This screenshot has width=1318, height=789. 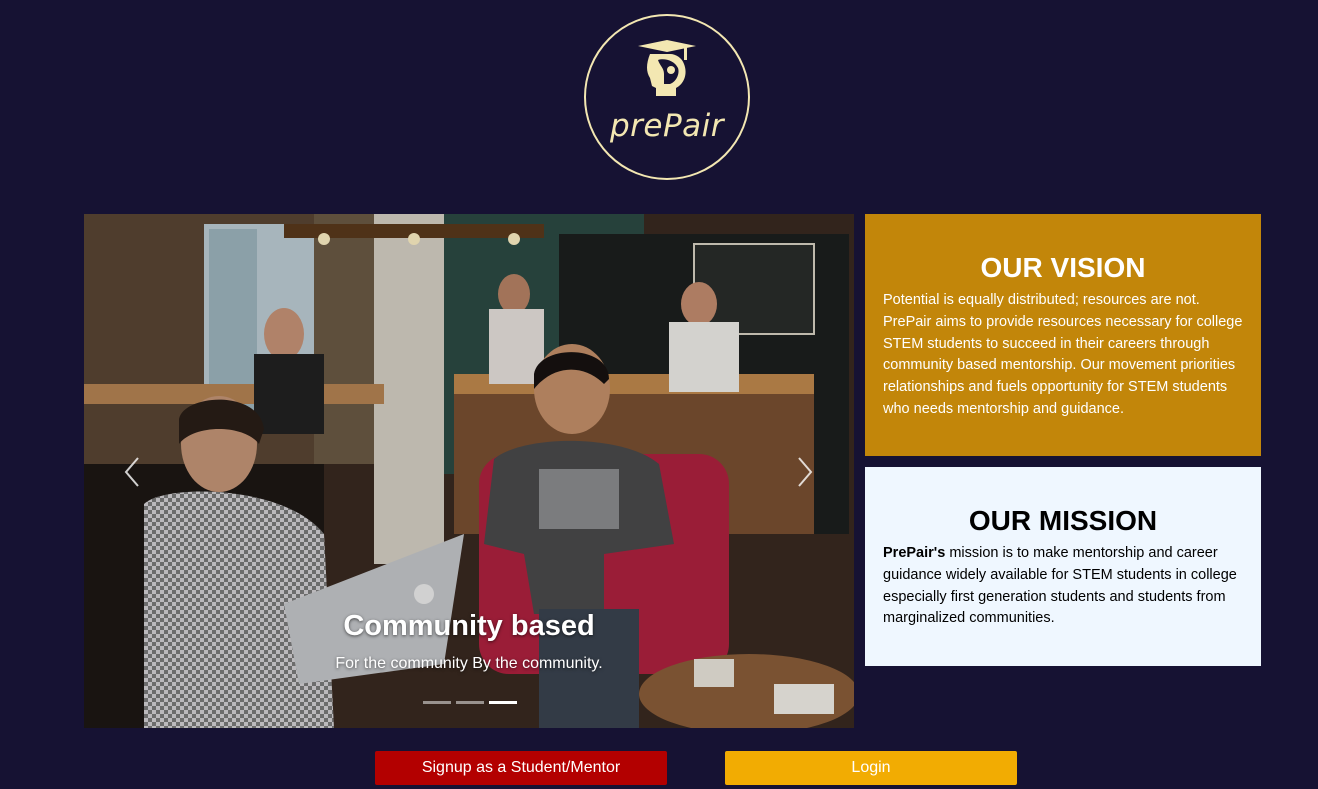 I want to click on login-button: Login, so click(x=871, y=768).